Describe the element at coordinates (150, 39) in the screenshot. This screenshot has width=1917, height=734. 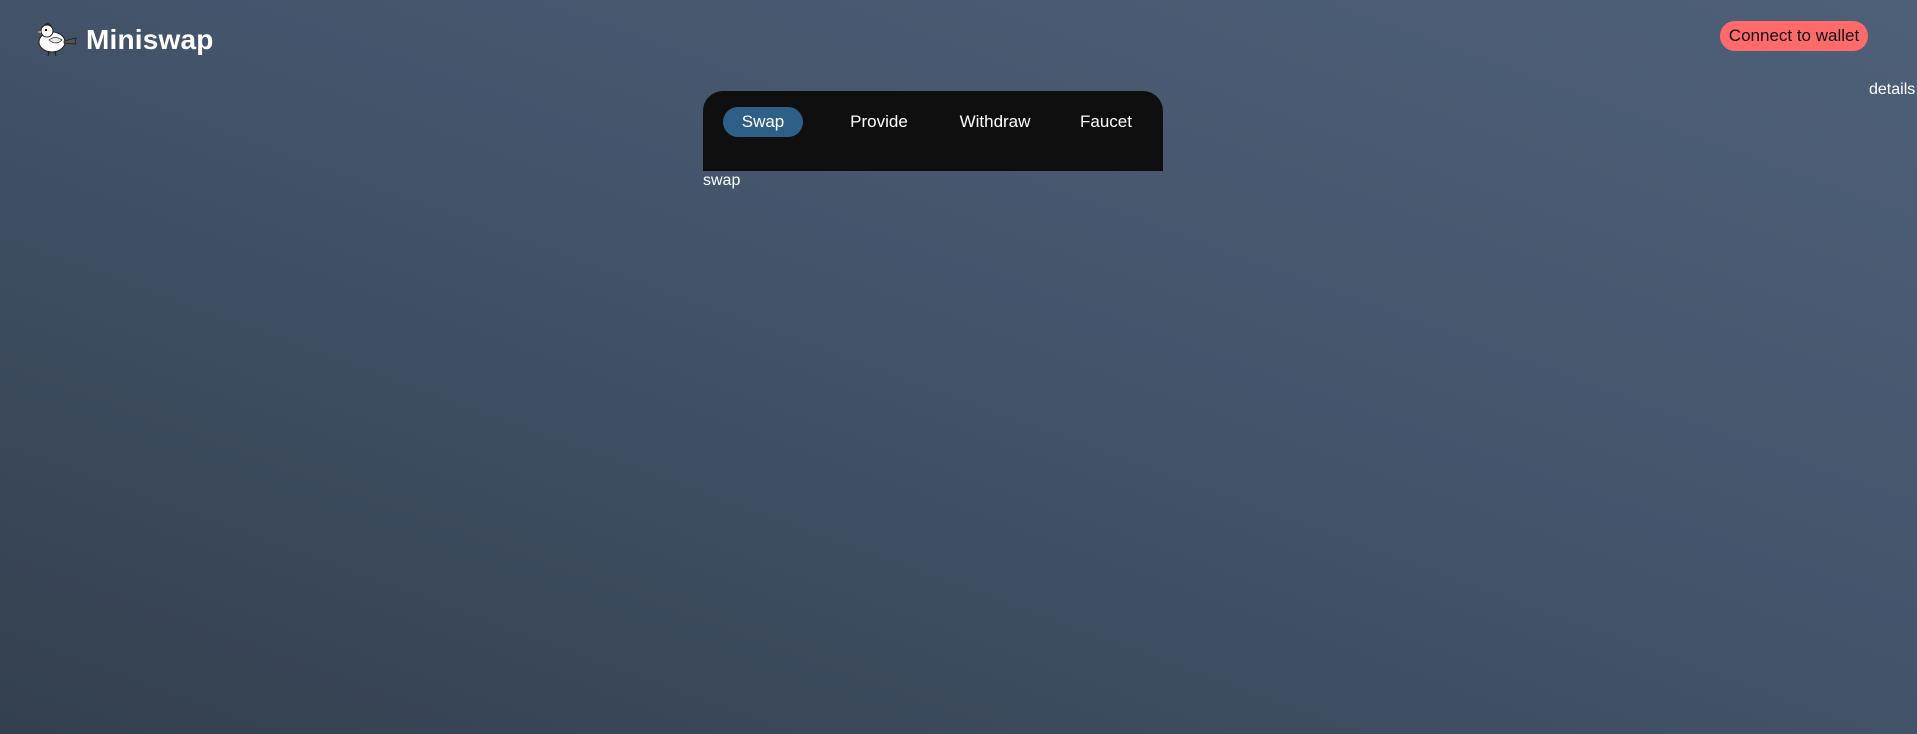
I see `app-title: Miniswap` at that location.